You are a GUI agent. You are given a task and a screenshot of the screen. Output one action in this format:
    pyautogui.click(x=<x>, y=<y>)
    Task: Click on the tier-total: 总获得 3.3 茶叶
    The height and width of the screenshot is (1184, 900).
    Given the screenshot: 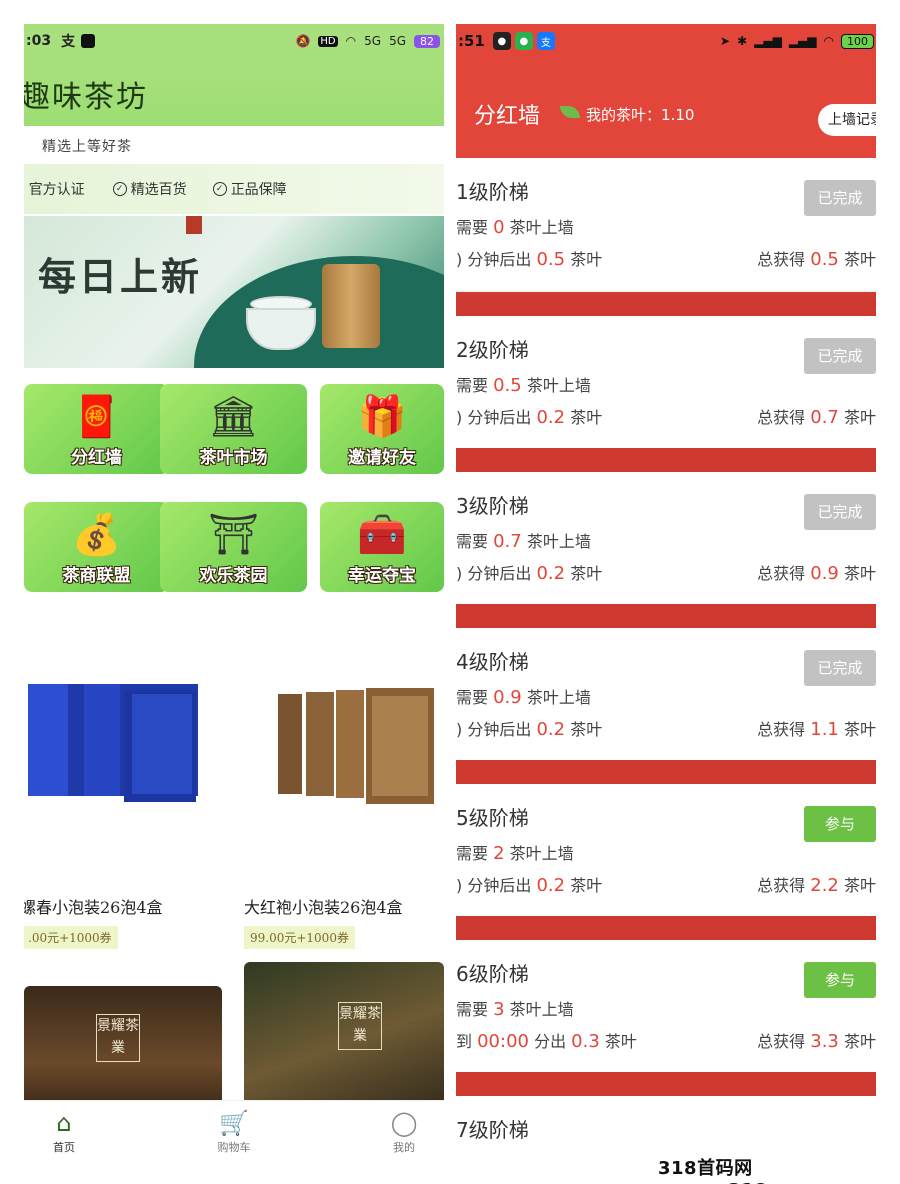 What is the action you would take?
    pyautogui.click(x=816, y=1040)
    